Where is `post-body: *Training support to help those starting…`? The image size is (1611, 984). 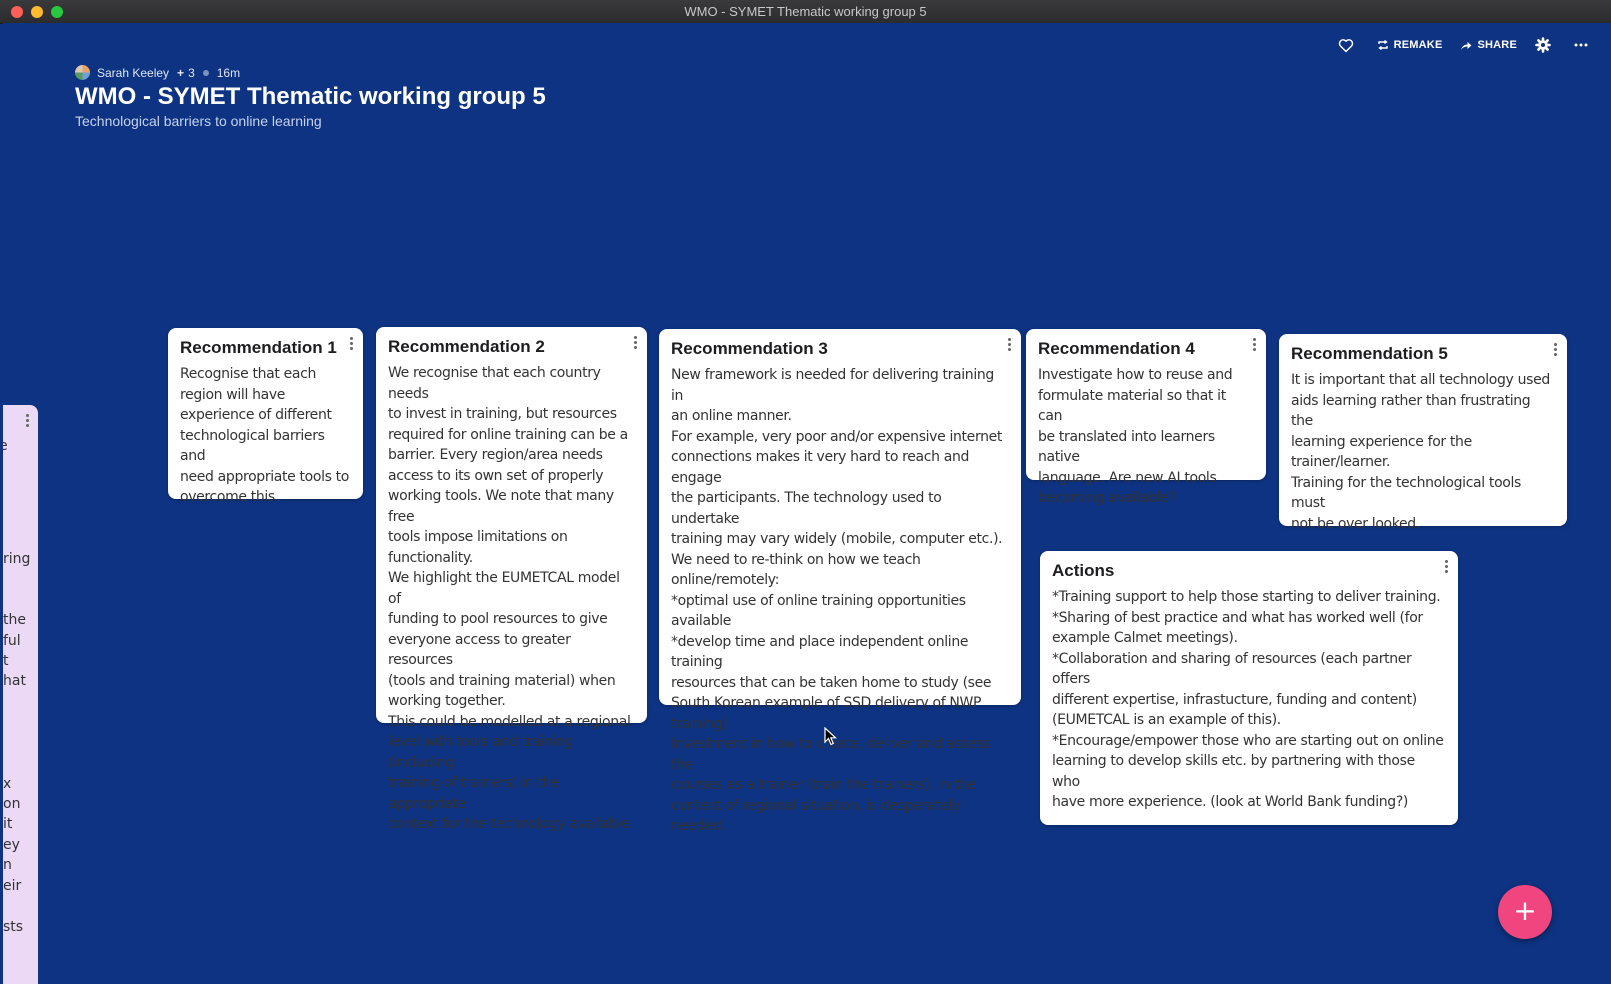 post-body: *Training support to help those starting… is located at coordinates (1248, 699).